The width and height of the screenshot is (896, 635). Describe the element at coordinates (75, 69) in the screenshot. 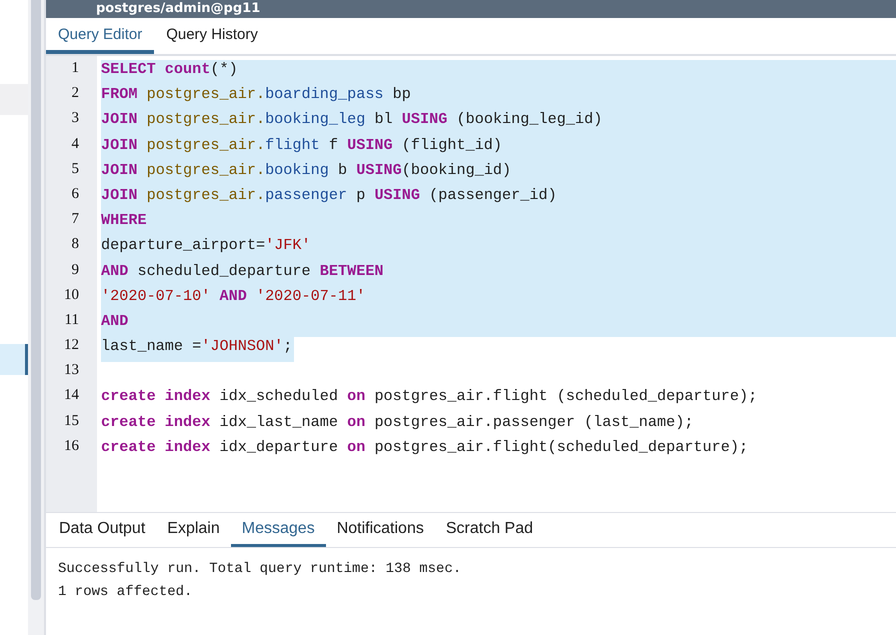

I see `line-number: 1` at that location.